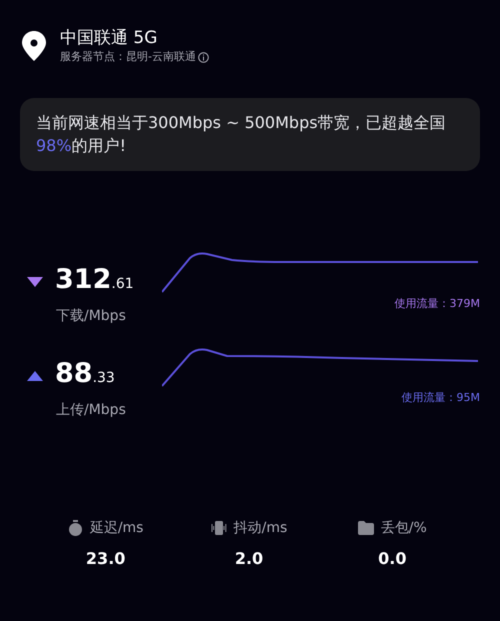  I want to click on speed-unit: 下载/Mbps, so click(91, 316).